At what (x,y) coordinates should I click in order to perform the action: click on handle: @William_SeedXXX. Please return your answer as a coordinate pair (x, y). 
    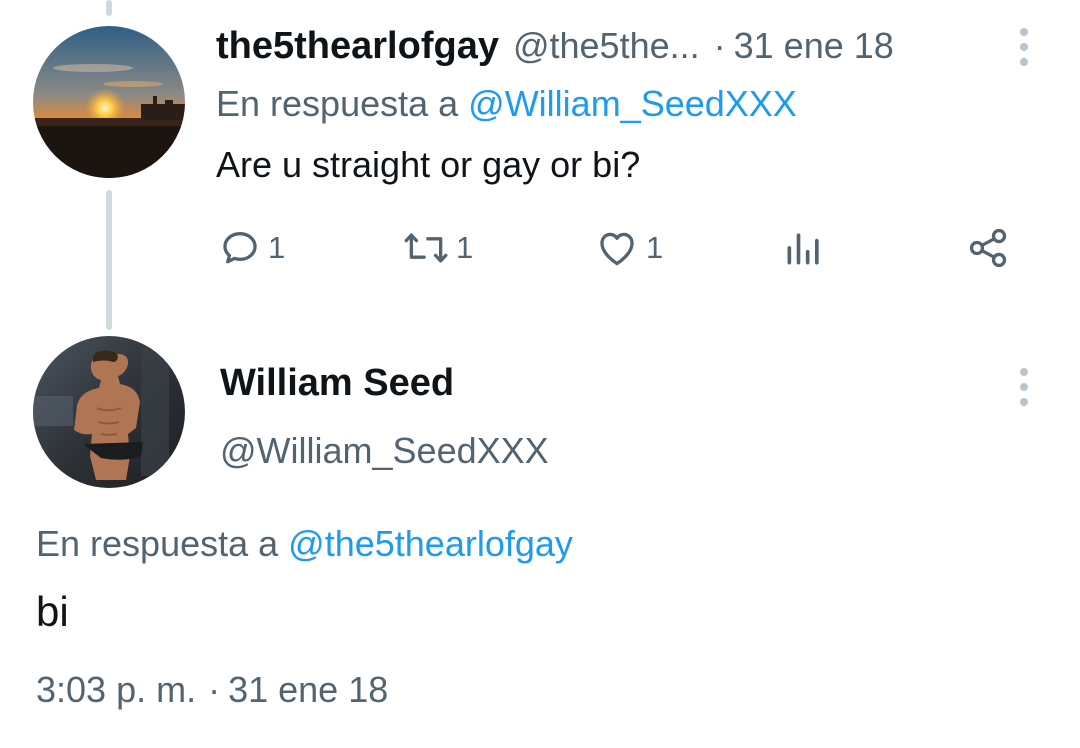
    Looking at the image, I should click on (384, 451).